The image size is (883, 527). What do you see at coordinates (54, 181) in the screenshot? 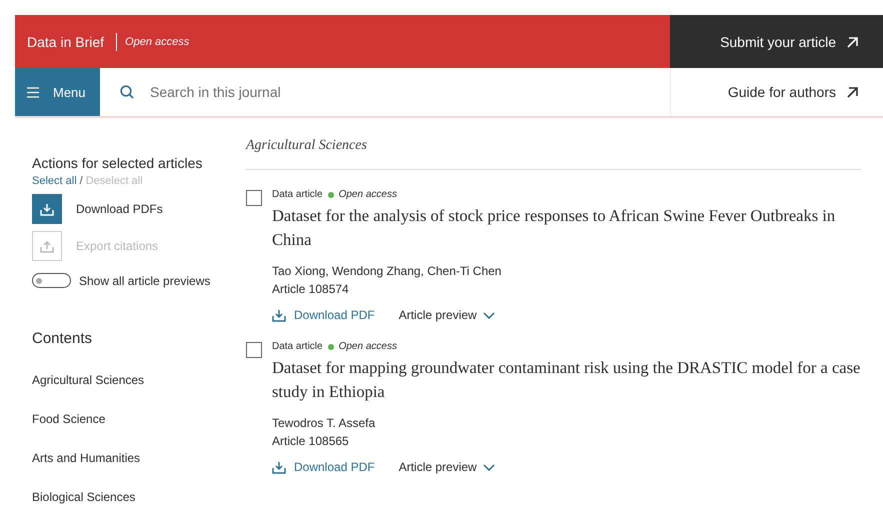
I see `select-all-link: Select all` at bounding box center [54, 181].